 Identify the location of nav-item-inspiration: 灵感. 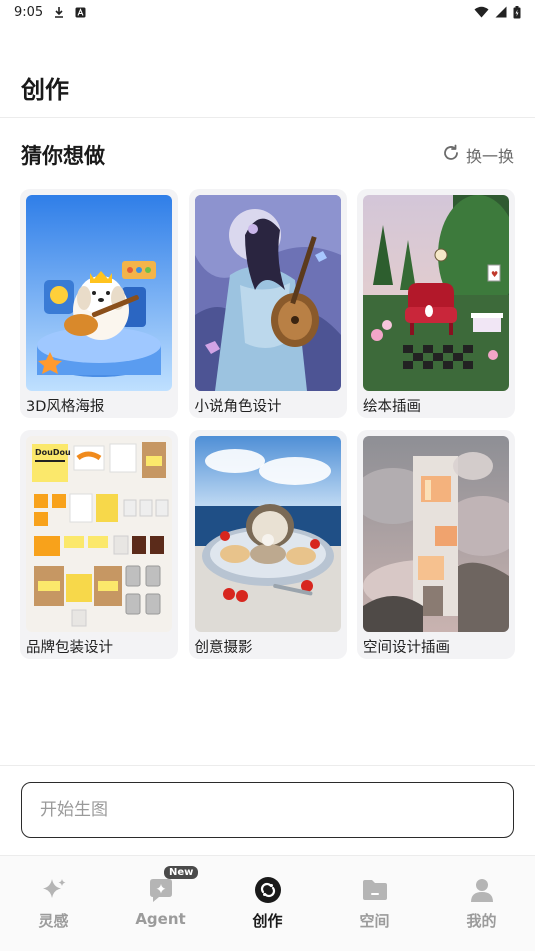
(53, 903).